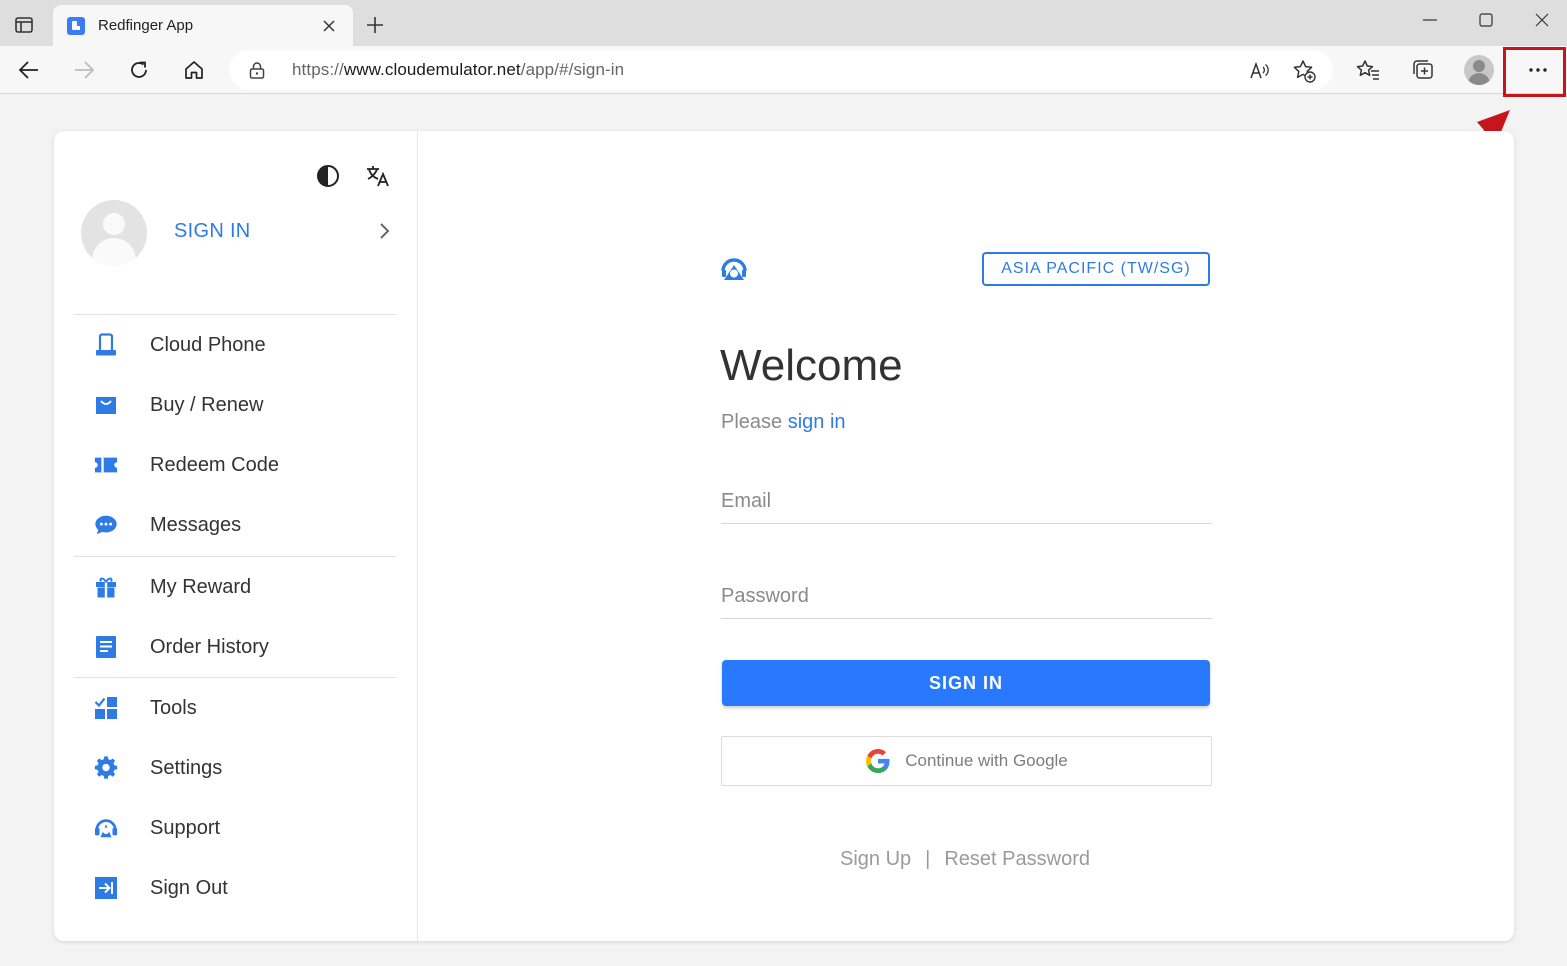 Image resolution: width=1567 pixels, height=966 pixels. What do you see at coordinates (29, 70) in the screenshot?
I see `back-arrow-icon` at bounding box center [29, 70].